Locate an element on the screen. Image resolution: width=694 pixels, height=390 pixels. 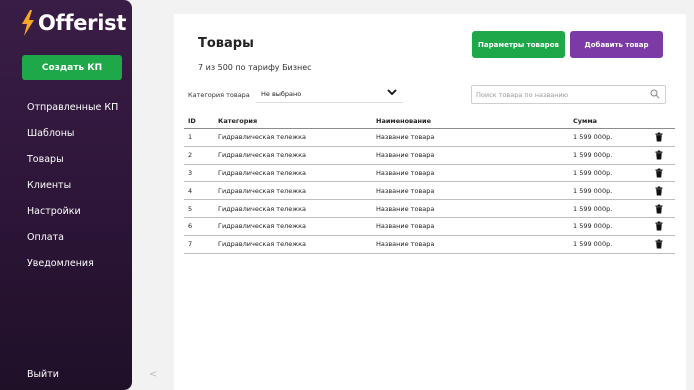
column-header-sum: Сумма is located at coordinates (585, 121).